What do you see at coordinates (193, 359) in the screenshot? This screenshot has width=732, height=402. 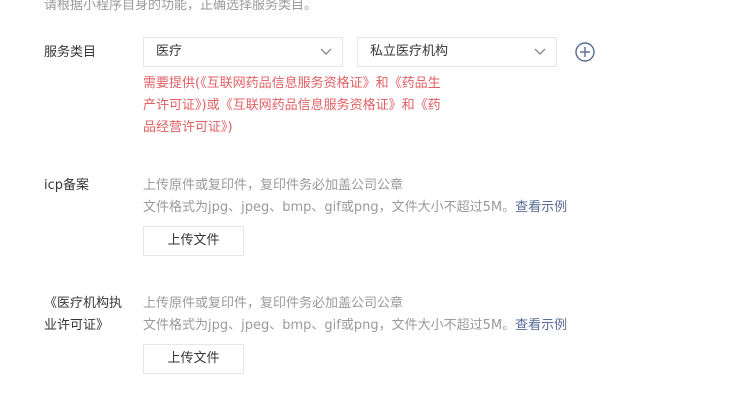 I see `medical-license-upload-button: 上传文件` at bounding box center [193, 359].